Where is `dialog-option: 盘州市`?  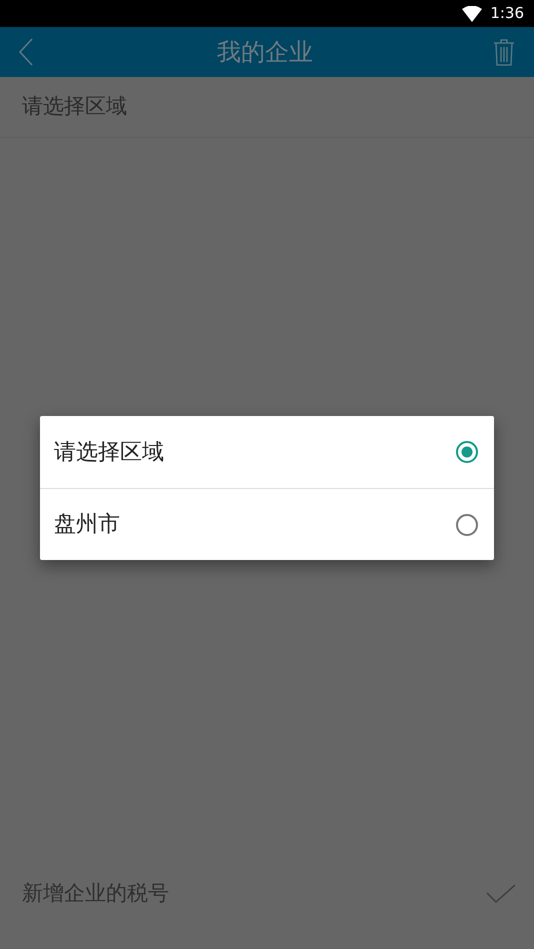
dialog-option: 盘州市 is located at coordinates (267, 524).